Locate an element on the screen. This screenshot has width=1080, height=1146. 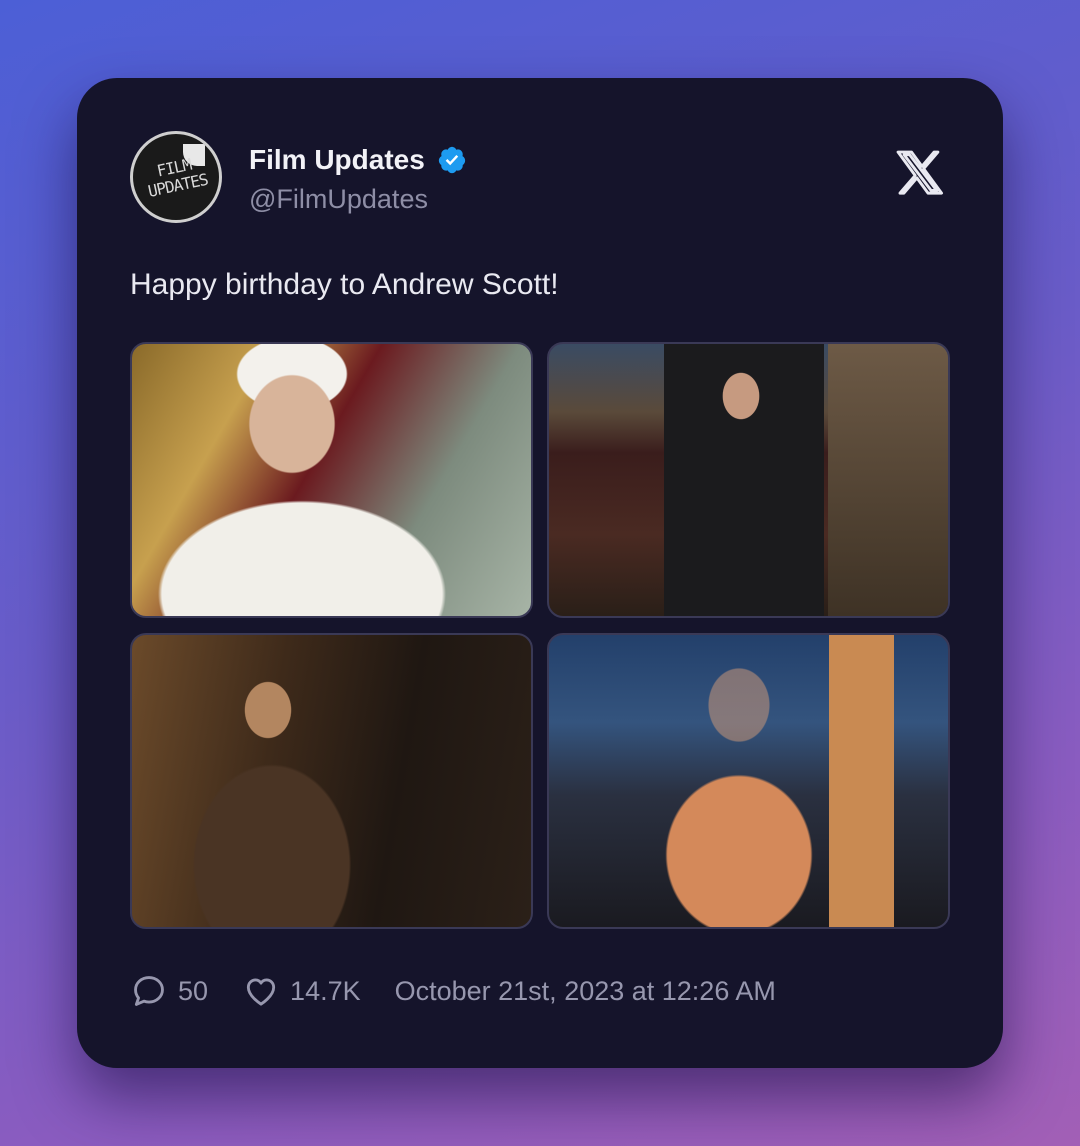
photo-4: photo-4-man-at-window-night-city is located at coordinates (748, 781).